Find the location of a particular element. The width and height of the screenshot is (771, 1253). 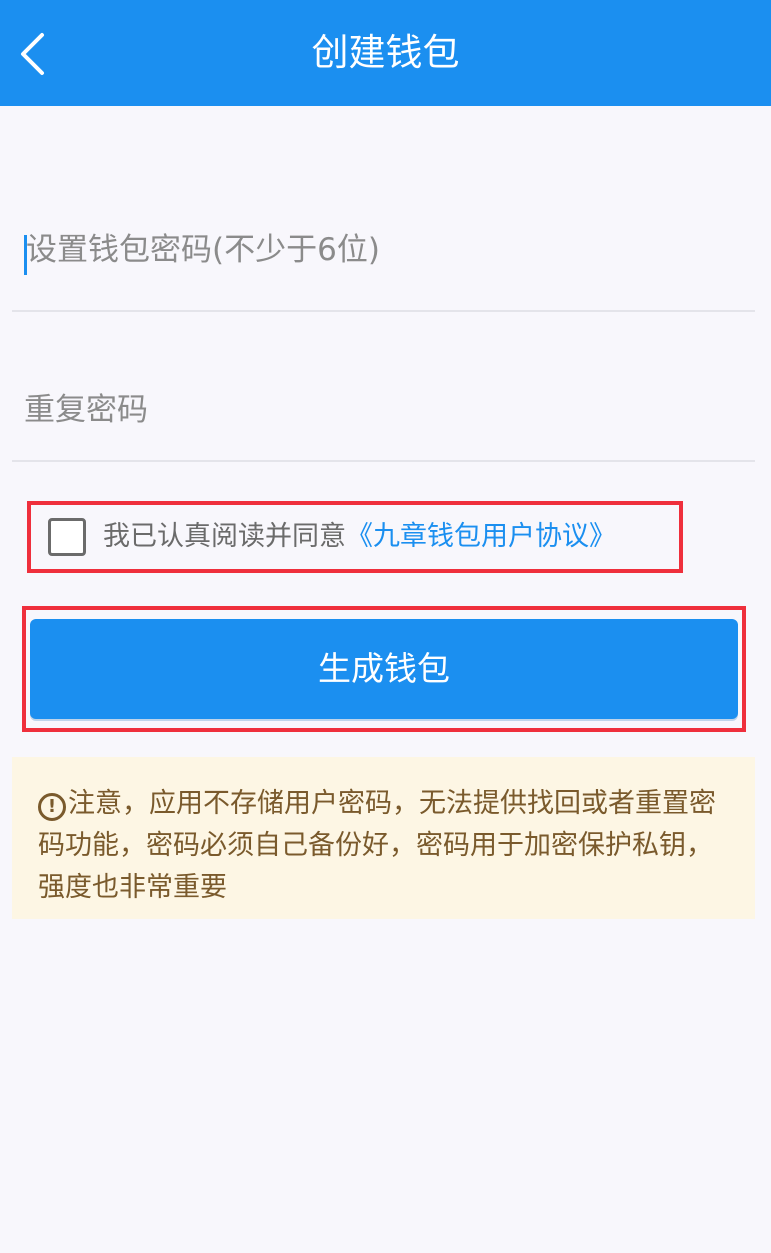

submit-highlight: 生成钱包 is located at coordinates (384, 669).